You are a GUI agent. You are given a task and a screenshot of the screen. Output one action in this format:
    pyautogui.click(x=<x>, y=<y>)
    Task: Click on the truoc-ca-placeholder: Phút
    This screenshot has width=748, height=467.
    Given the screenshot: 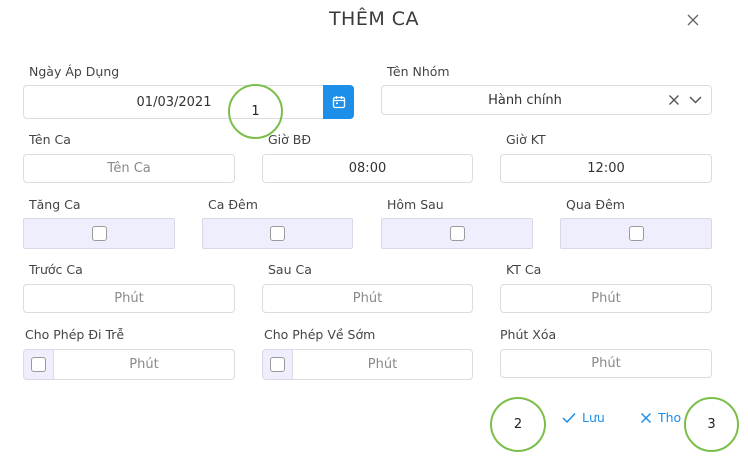 What is the action you would take?
    pyautogui.click(x=129, y=298)
    